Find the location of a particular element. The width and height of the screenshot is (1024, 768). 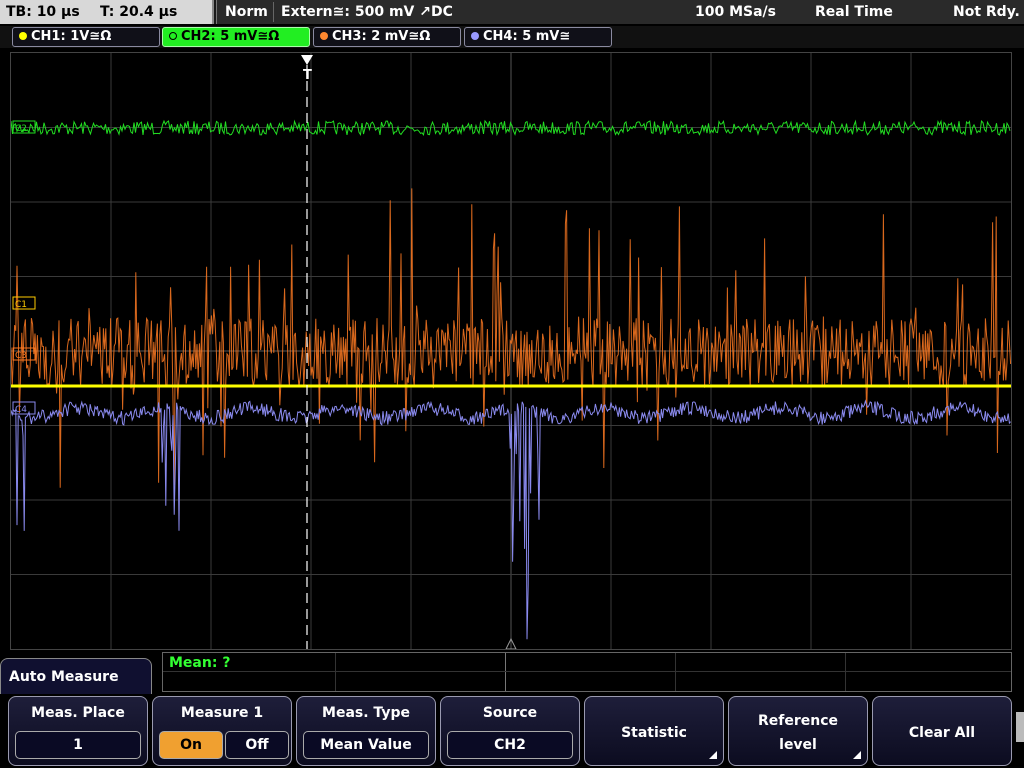

reference-title-line1: Reference is located at coordinates (798, 721).